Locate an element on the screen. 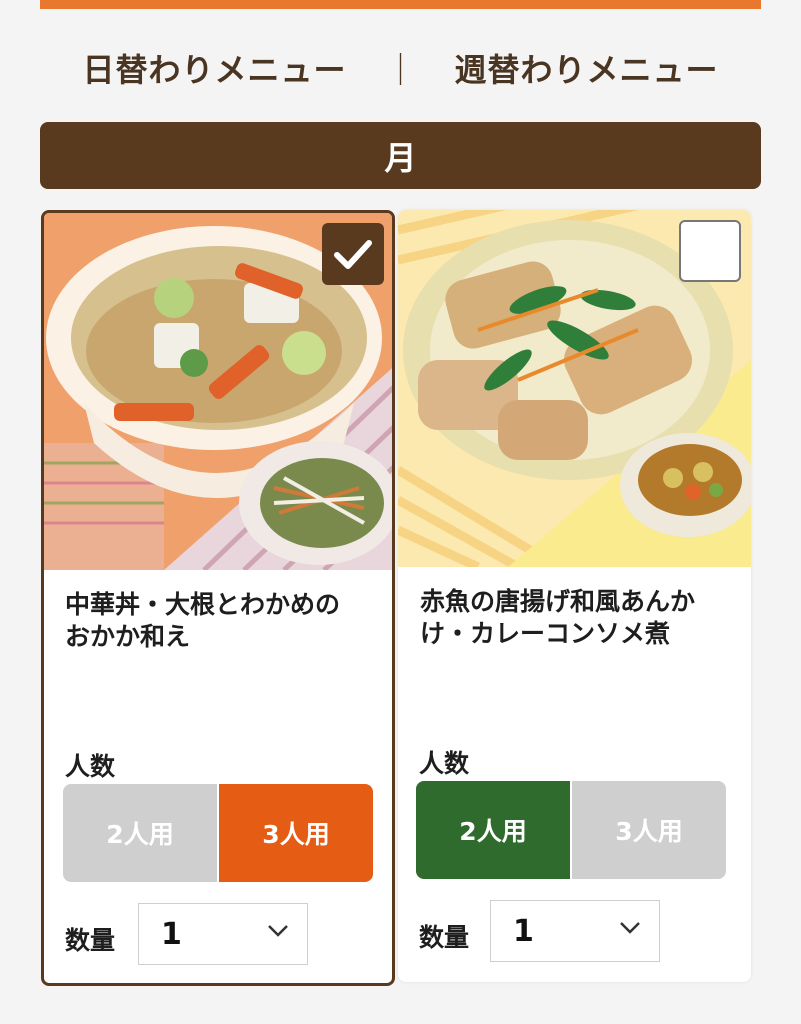 Image resolution: width=801 pixels, height=1024 pixels. menu-title-line2: け・カレーコンソメ煮 is located at coordinates (545, 633).